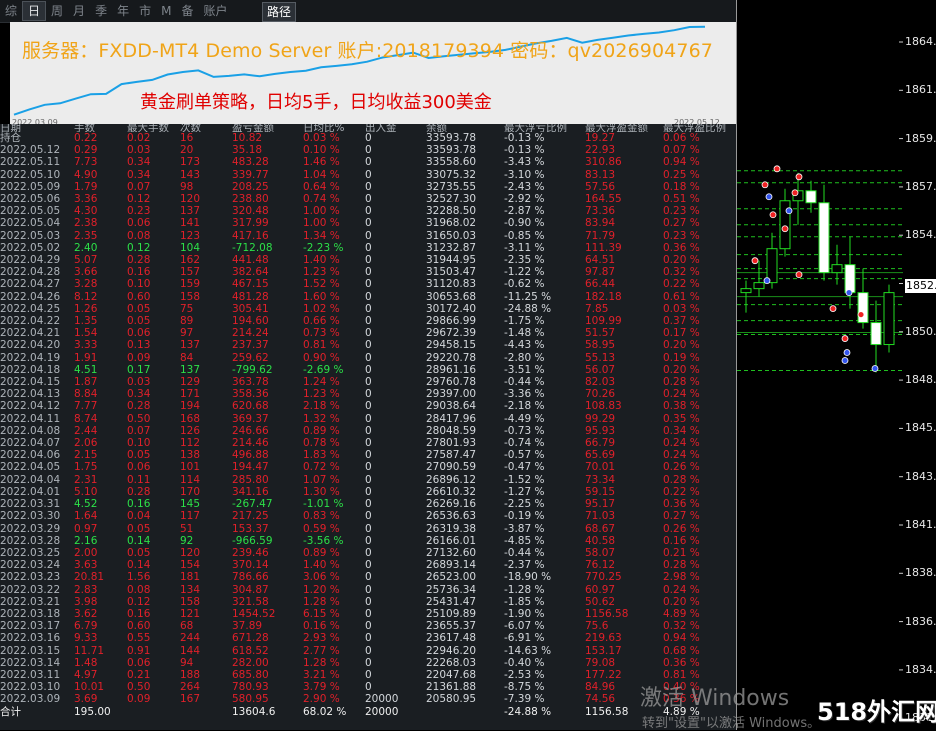 The image size is (936, 731). Describe the element at coordinates (11, 11) in the screenshot. I see `tab-summary: 综` at that location.